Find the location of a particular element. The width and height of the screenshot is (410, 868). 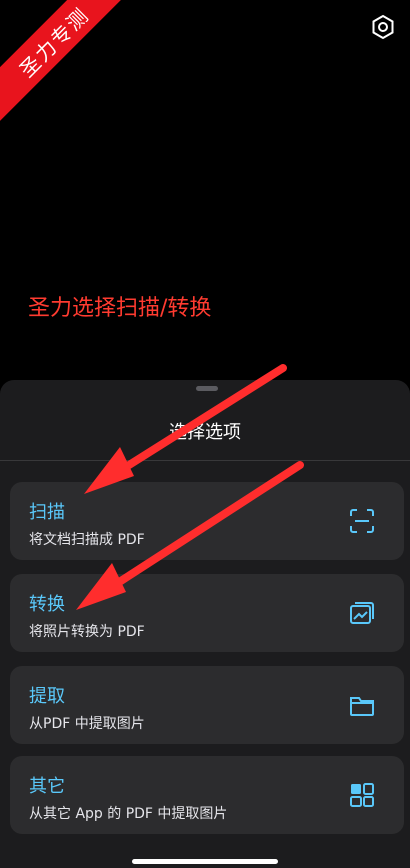

divider is located at coordinates (205, 460).